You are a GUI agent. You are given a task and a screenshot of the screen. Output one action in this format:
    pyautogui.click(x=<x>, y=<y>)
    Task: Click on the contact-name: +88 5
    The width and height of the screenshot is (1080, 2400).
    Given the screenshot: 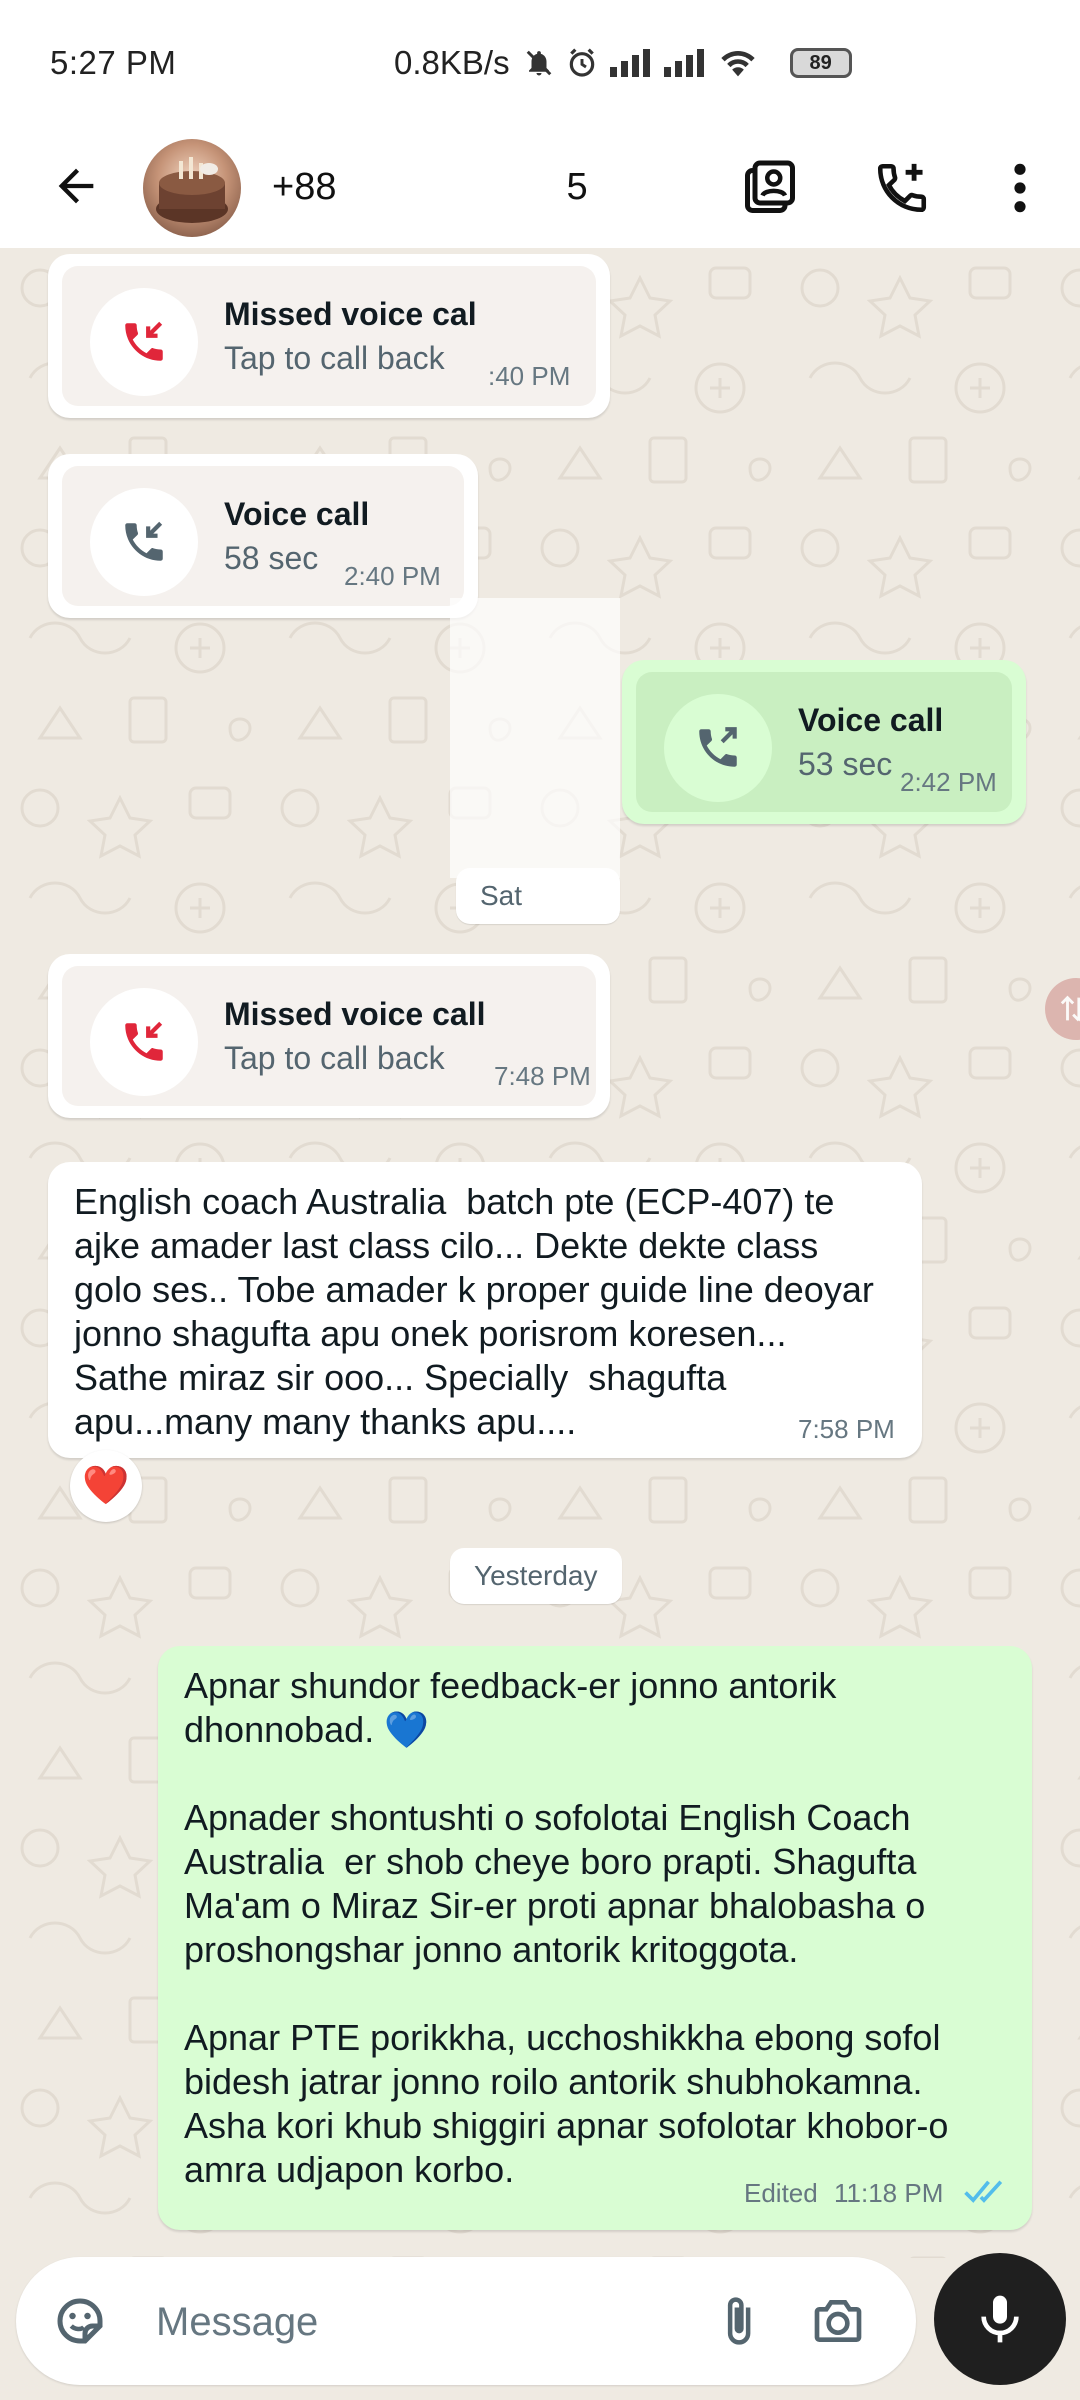 What is the action you would take?
    pyautogui.click(x=452, y=187)
    